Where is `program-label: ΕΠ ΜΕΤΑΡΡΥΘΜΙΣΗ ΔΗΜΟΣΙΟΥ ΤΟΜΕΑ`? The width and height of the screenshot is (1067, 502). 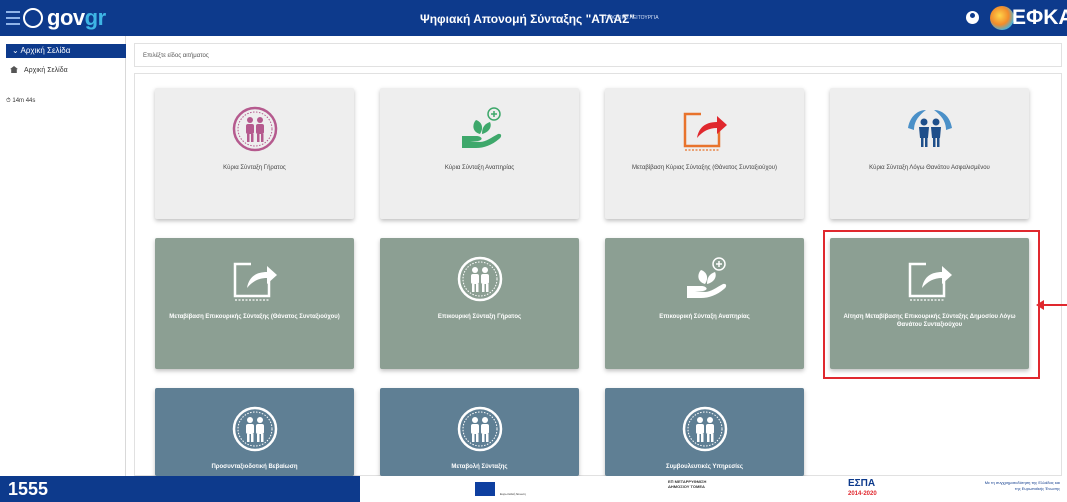
program-label: ΕΠ ΜΕΤΑΡΡΥΘΜΙΣΗ ΔΗΜΟΣΙΟΥ ΤΟΜΕΑ is located at coordinates (687, 484).